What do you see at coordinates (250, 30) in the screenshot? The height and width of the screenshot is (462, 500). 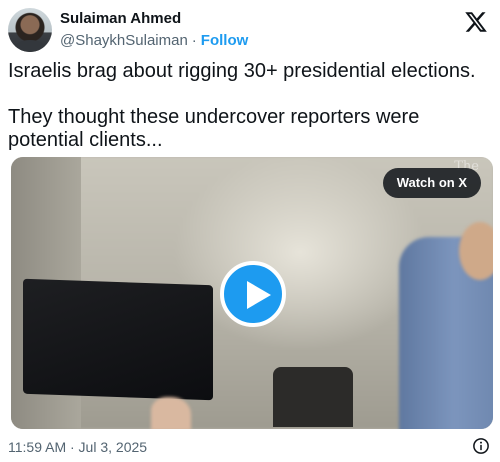 I see `tweet-header: Sulaiman Ahmed @ShaykhSulaiman · Follow` at bounding box center [250, 30].